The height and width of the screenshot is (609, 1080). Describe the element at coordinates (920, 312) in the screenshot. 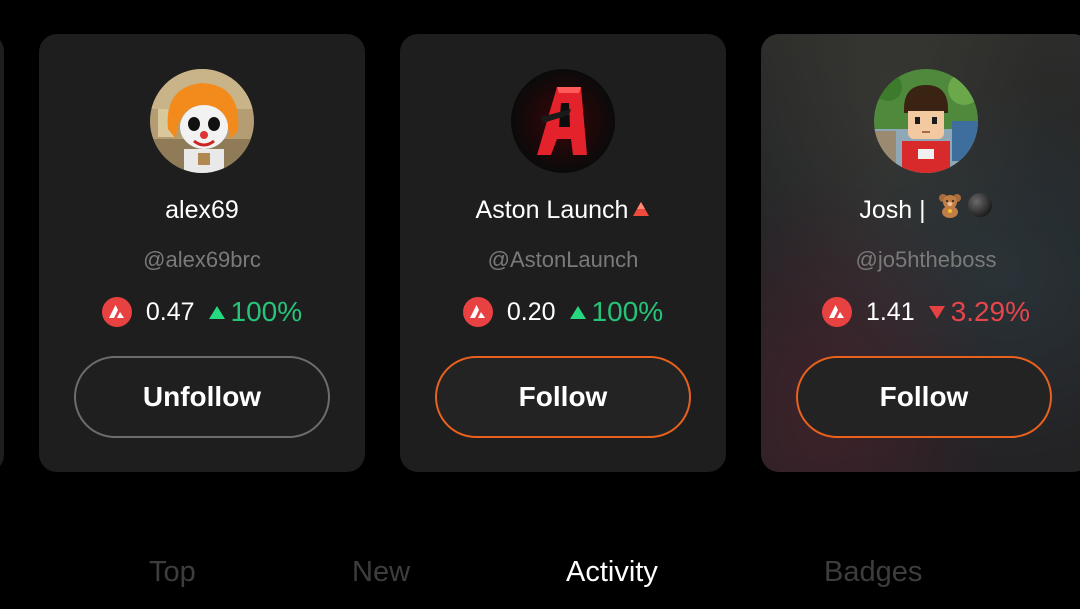

I see `price-stats: 1.41 3.29%` at that location.